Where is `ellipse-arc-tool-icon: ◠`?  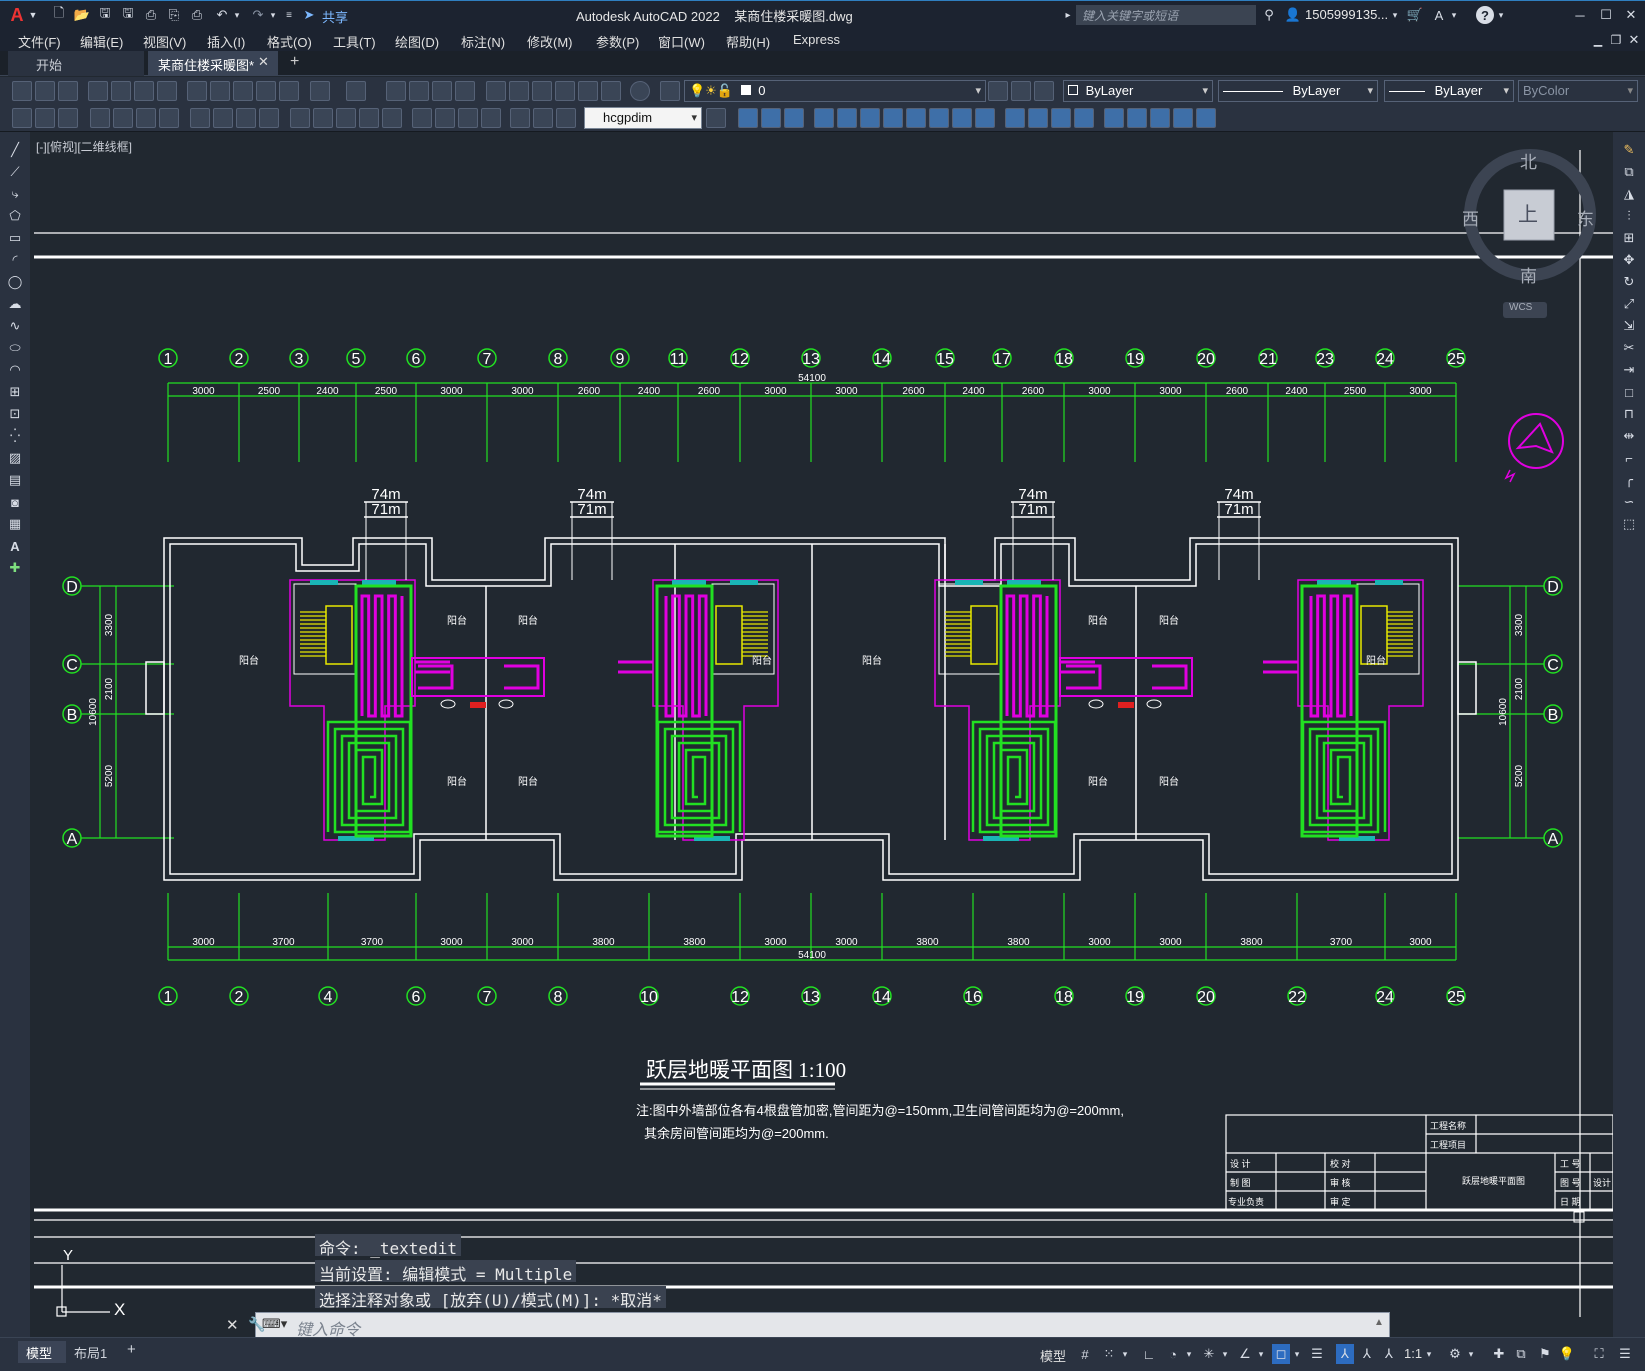 ellipse-arc-tool-icon: ◠ is located at coordinates (15, 370).